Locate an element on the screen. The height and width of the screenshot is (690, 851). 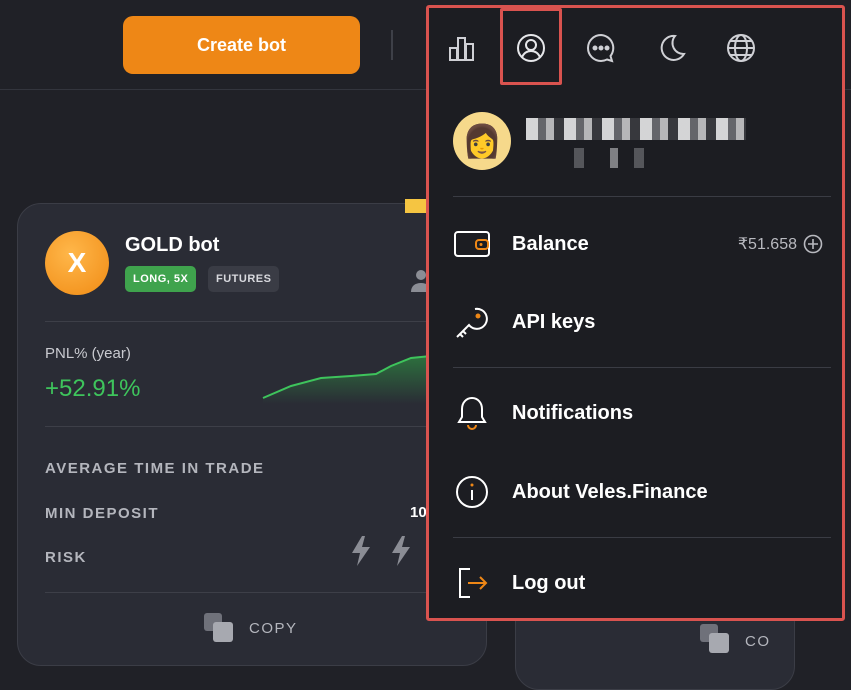
bot-title: GOLD bot is located at coordinates (172, 245).